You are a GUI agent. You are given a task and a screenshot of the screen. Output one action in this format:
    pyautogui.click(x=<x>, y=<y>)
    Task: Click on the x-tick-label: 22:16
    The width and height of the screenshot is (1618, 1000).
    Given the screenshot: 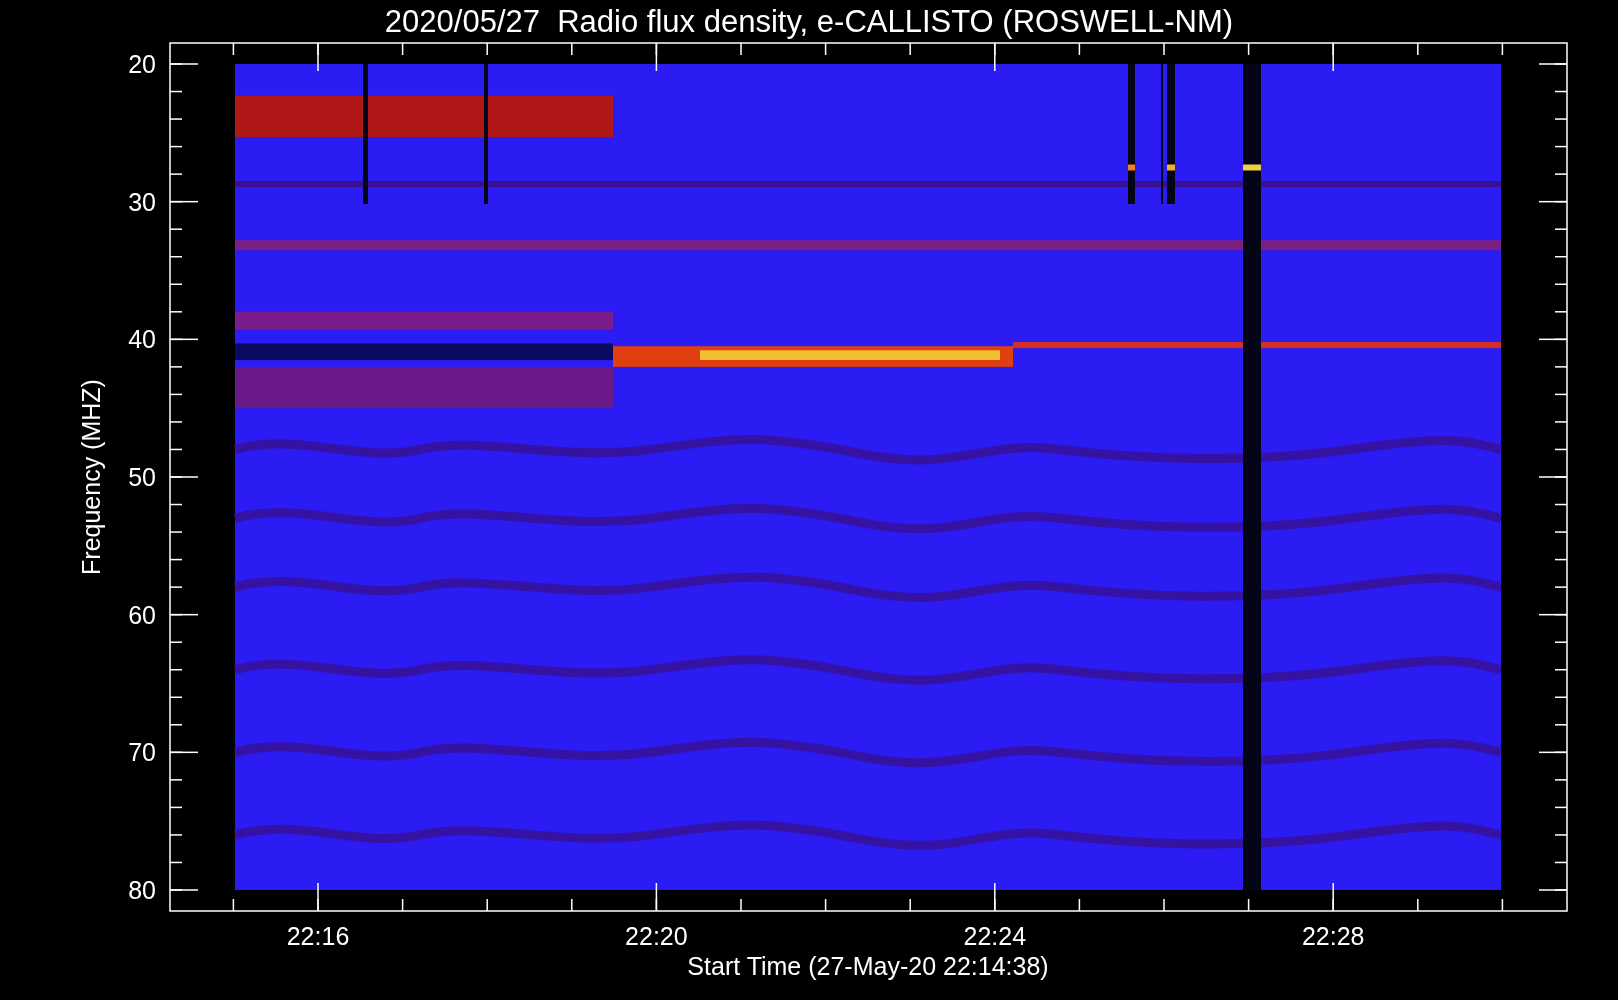 What is the action you would take?
    pyautogui.click(x=318, y=936)
    